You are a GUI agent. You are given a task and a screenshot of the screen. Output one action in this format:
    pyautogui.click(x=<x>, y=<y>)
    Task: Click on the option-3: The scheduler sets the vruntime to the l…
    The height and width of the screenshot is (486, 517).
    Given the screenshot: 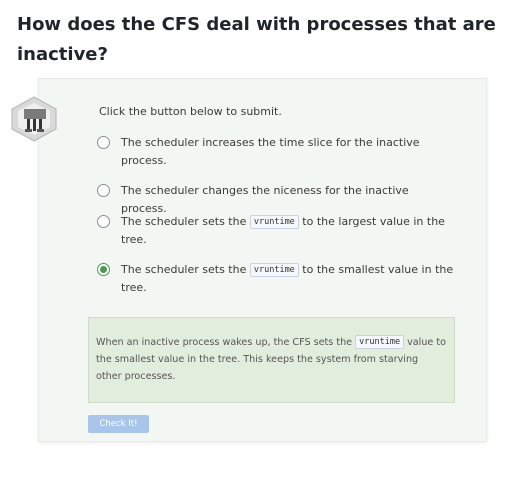 What is the action you would take?
    pyautogui.click(x=277, y=231)
    